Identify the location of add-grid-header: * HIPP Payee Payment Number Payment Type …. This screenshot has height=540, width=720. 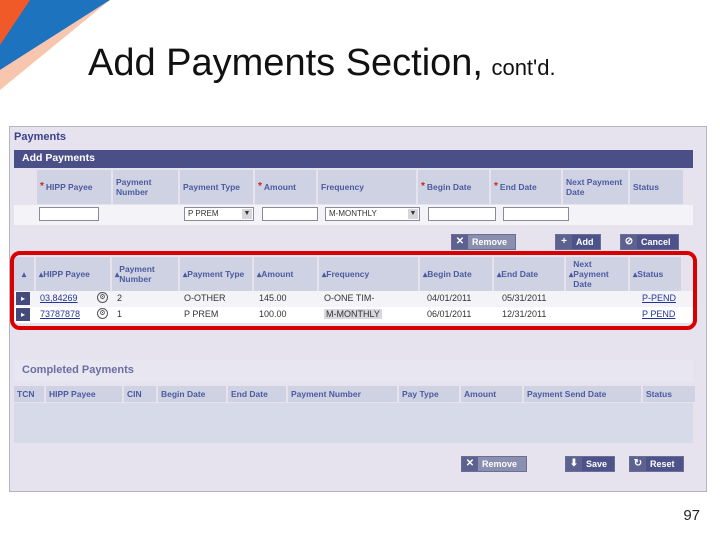
(360, 187).